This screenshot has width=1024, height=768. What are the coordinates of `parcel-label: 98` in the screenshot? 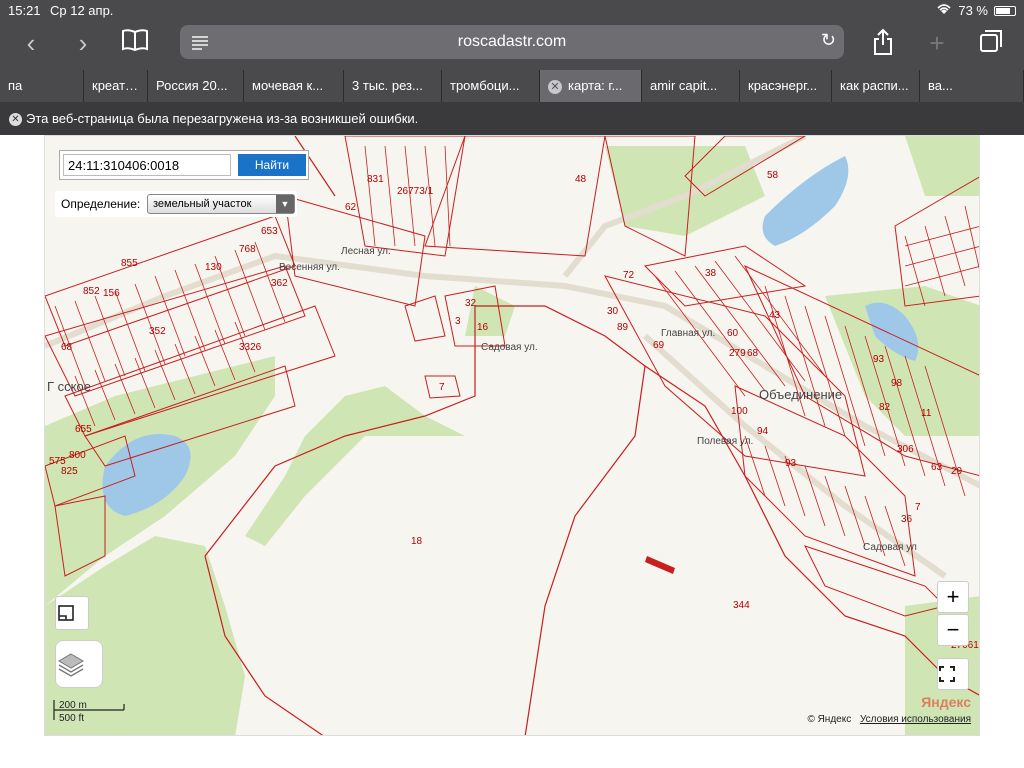 It's located at (897, 383).